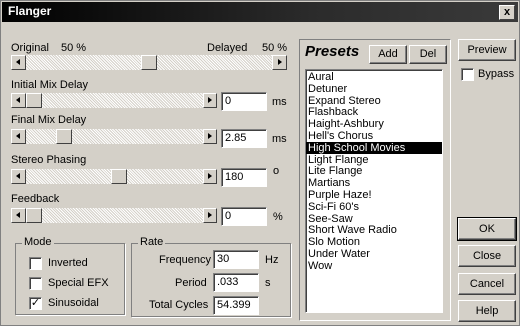 The height and width of the screenshot is (326, 520). I want to click on ok-button: OK, so click(487, 229).